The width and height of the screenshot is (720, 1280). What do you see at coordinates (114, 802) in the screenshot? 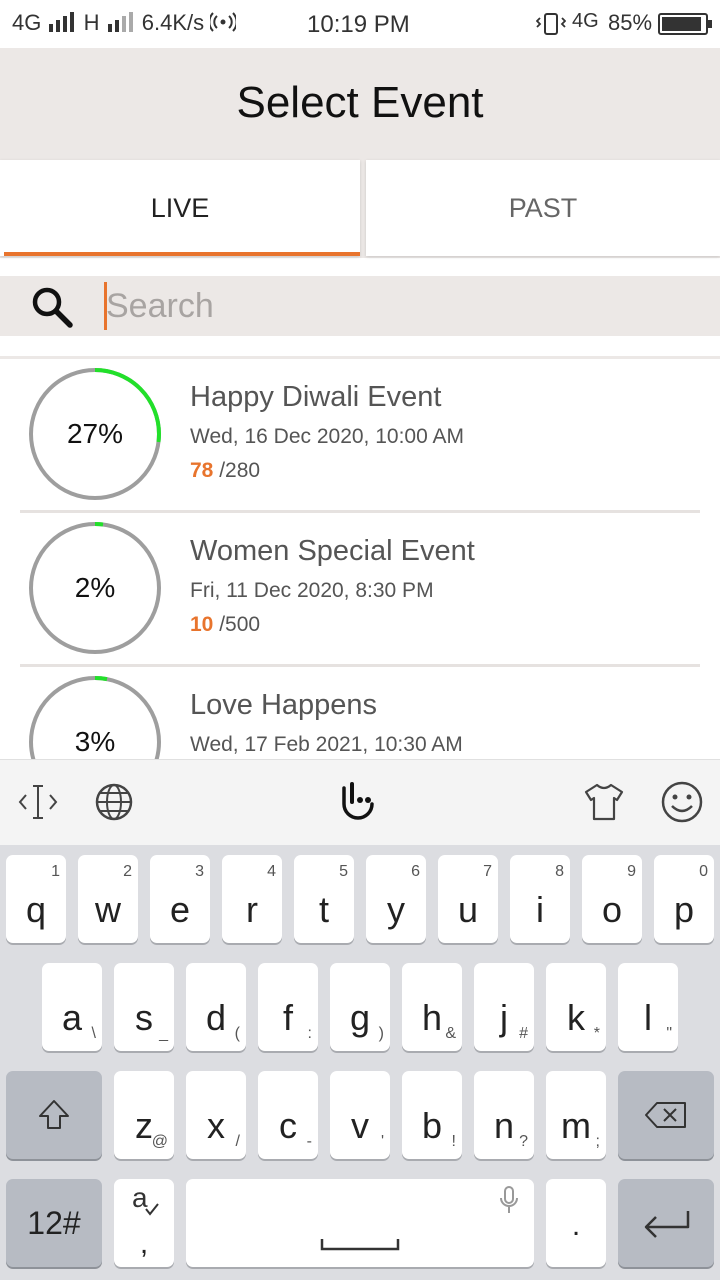
I see `globe-icon` at bounding box center [114, 802].